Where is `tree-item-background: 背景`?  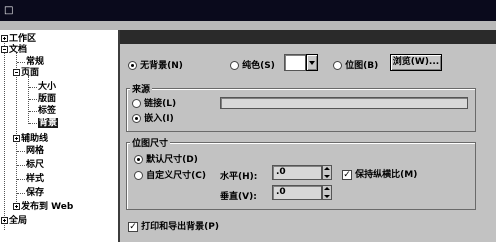 tree-item-background: 背景 is located at coordinates (48, 123).